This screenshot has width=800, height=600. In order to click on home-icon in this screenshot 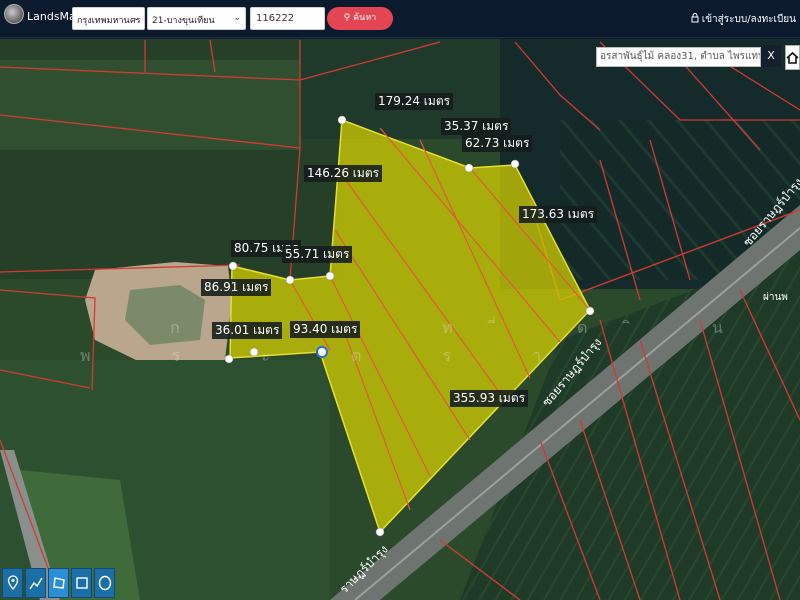, I will do `click(792, 57)`.